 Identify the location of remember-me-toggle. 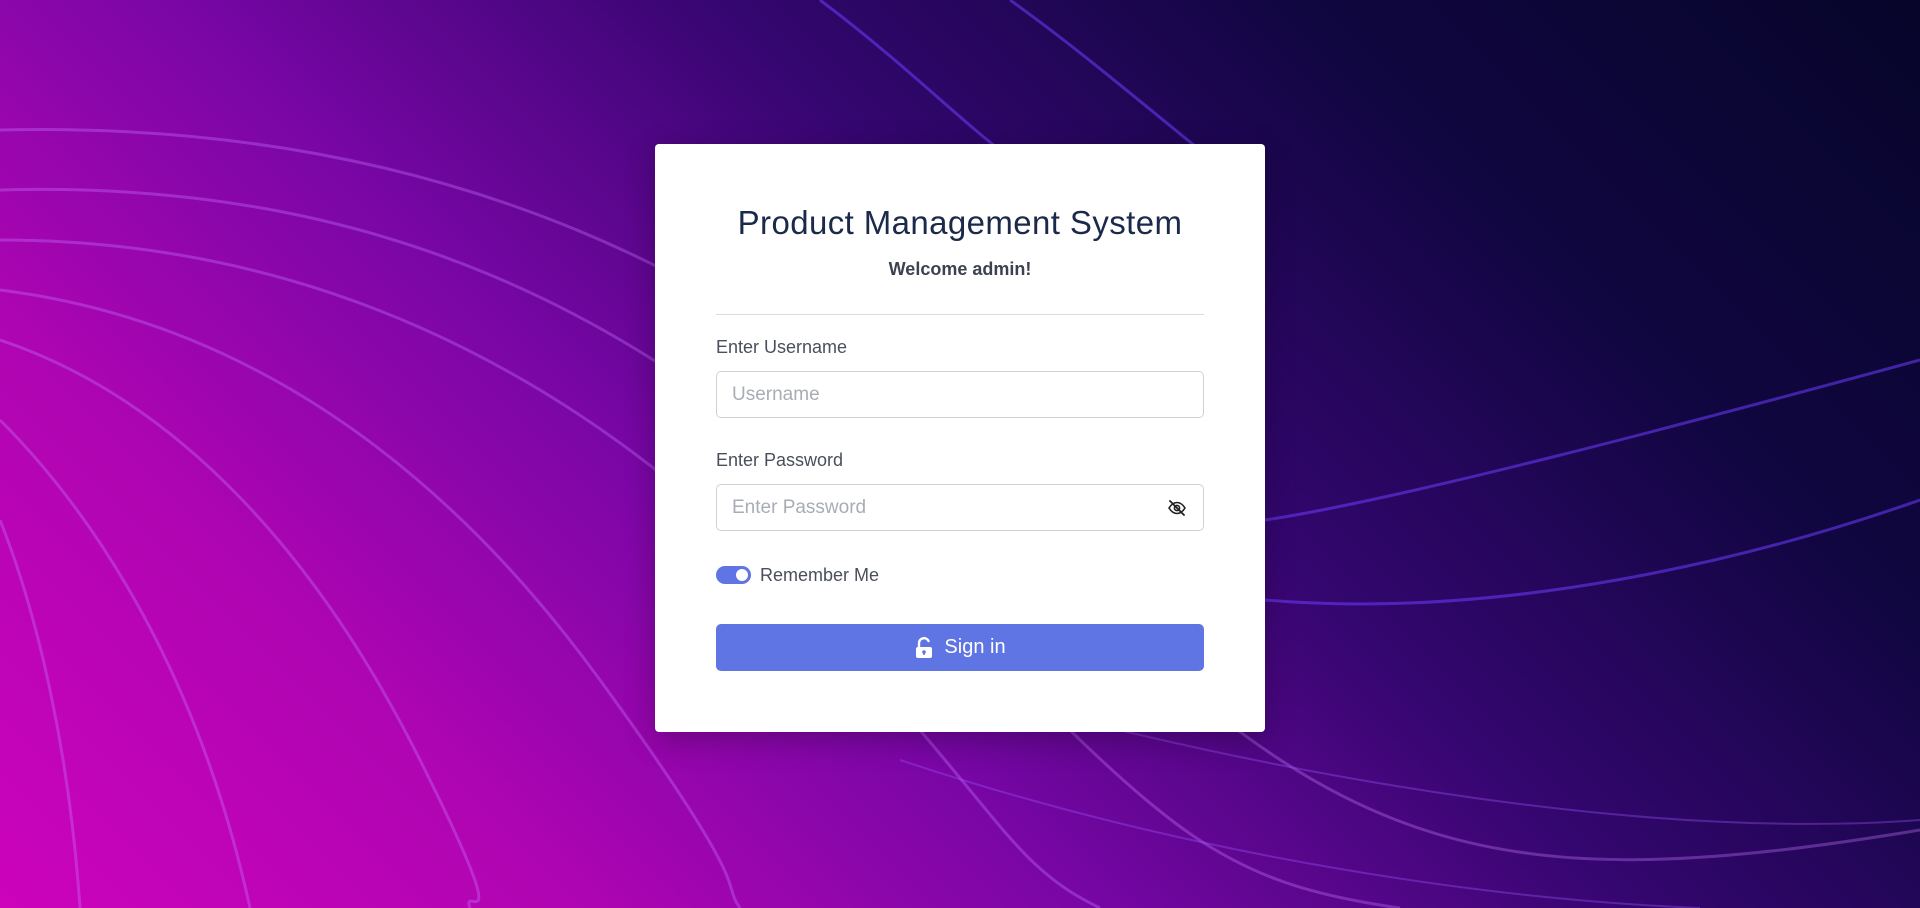
(733, 575).